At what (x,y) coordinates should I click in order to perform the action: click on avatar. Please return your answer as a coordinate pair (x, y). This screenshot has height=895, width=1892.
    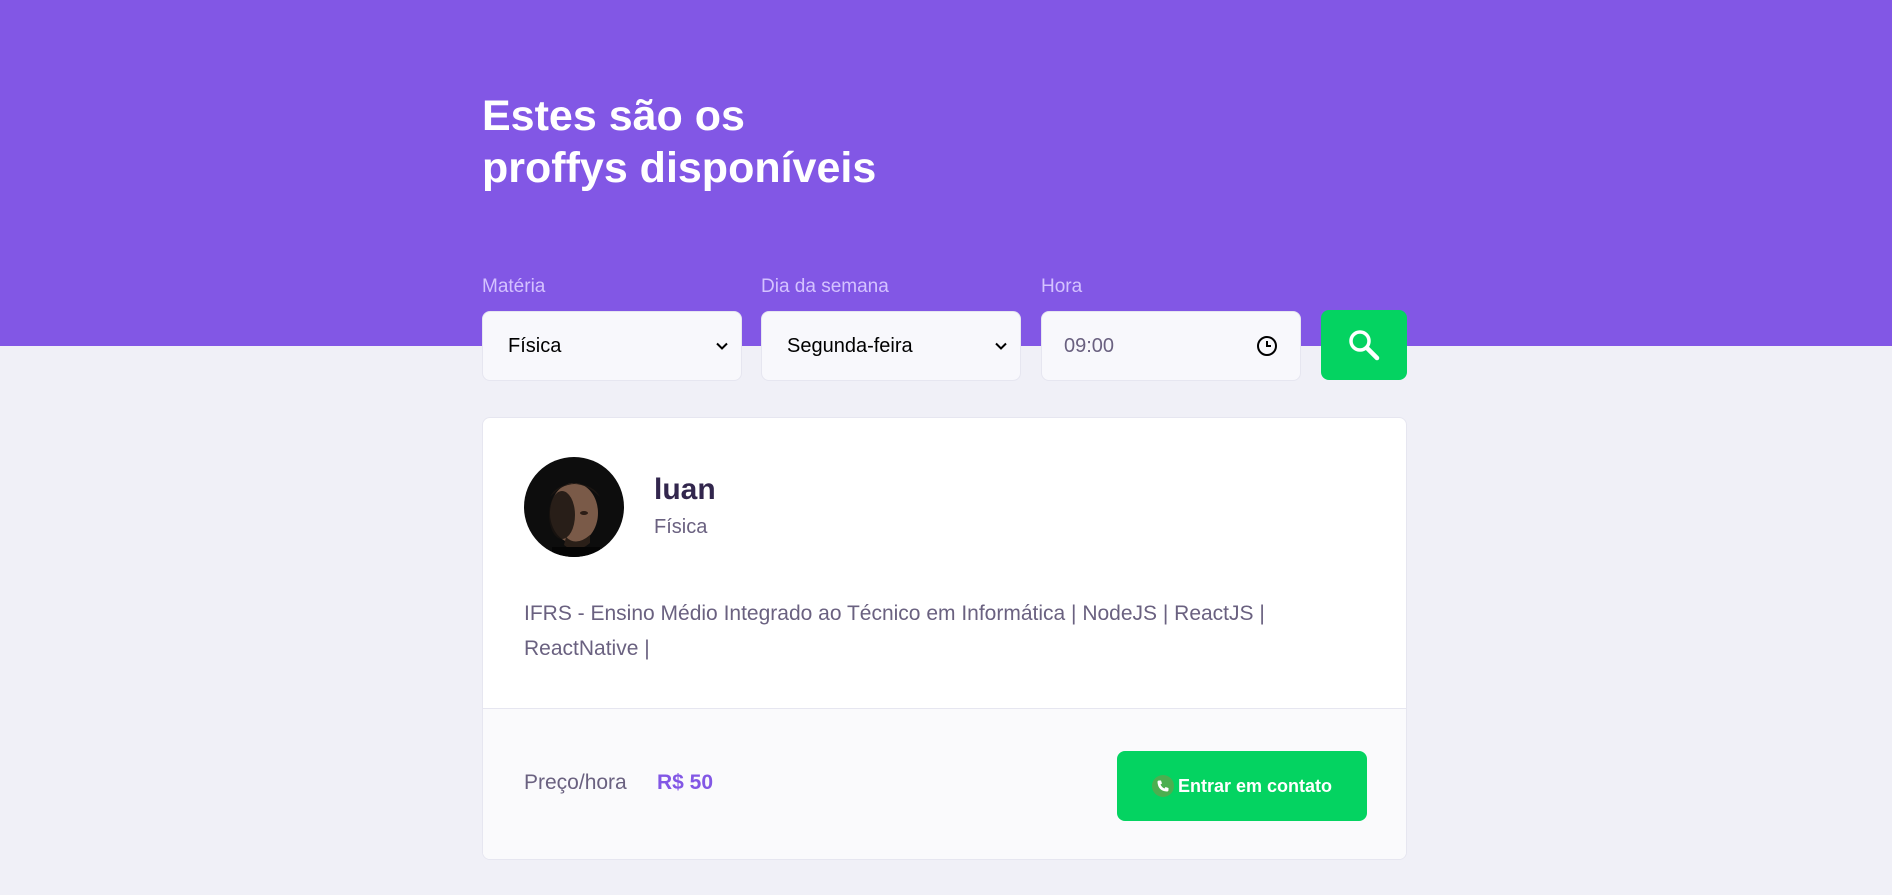
    Looking at the image, I should click on (574, 507).